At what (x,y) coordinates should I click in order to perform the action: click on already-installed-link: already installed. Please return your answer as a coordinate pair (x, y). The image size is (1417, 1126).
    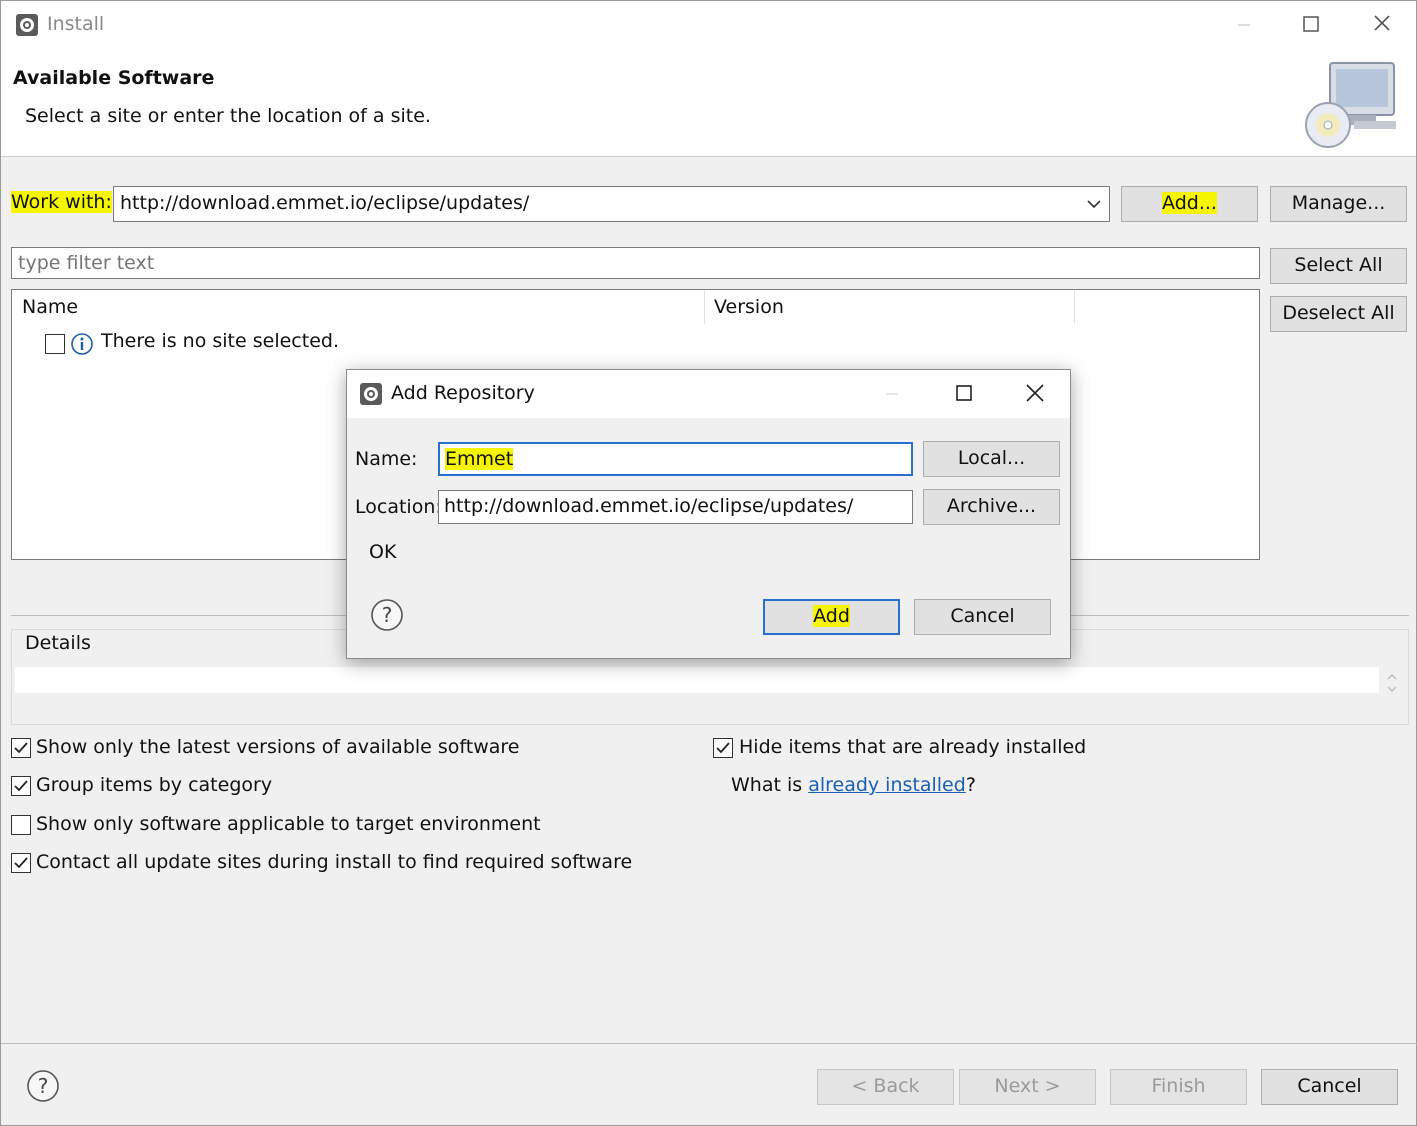
    Looking at the image, I should click on (887, 785).